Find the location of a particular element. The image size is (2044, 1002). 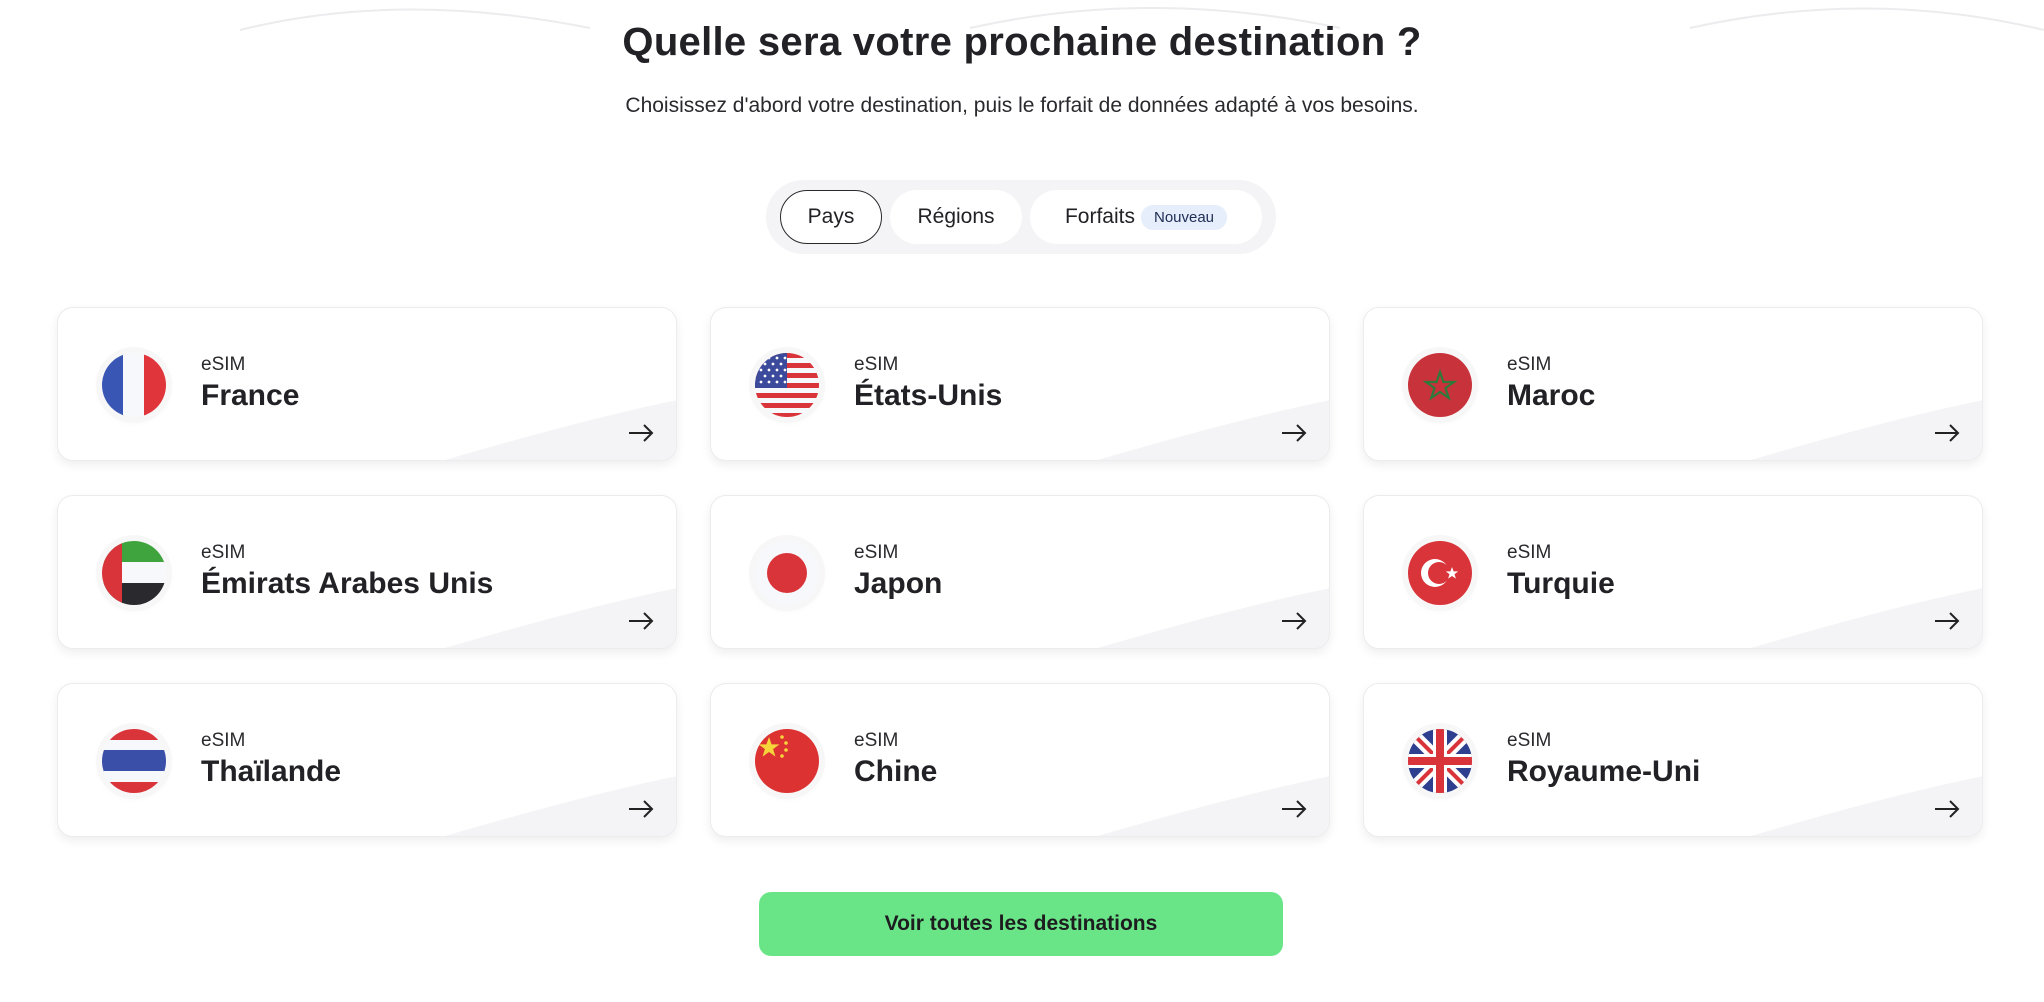

country-name: Thaïlande is located at coordinates (271, 771).